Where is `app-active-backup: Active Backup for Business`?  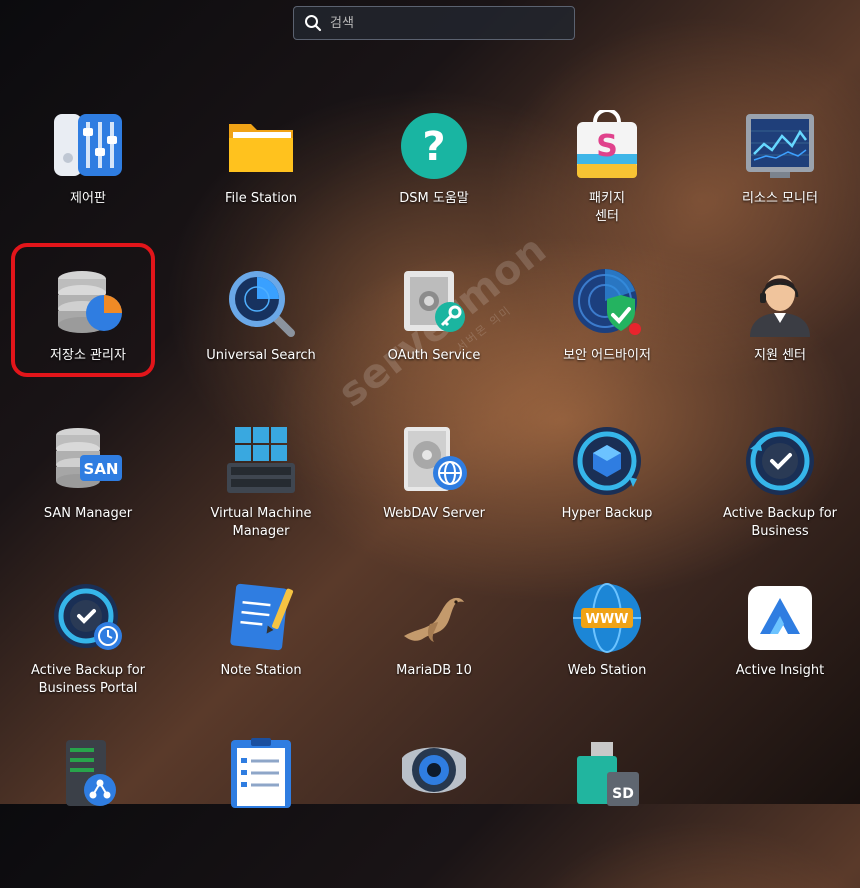 app-active-backup: Active Backup for Business is located at coordinates (777, 500).